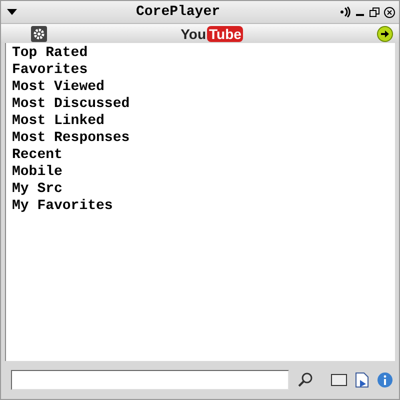 The height and width of the screenshot is (400, 400). What do you see at coordinates (39, 34) in the screenshot?
I see `settings-icon` at bounding box center [39, 34].